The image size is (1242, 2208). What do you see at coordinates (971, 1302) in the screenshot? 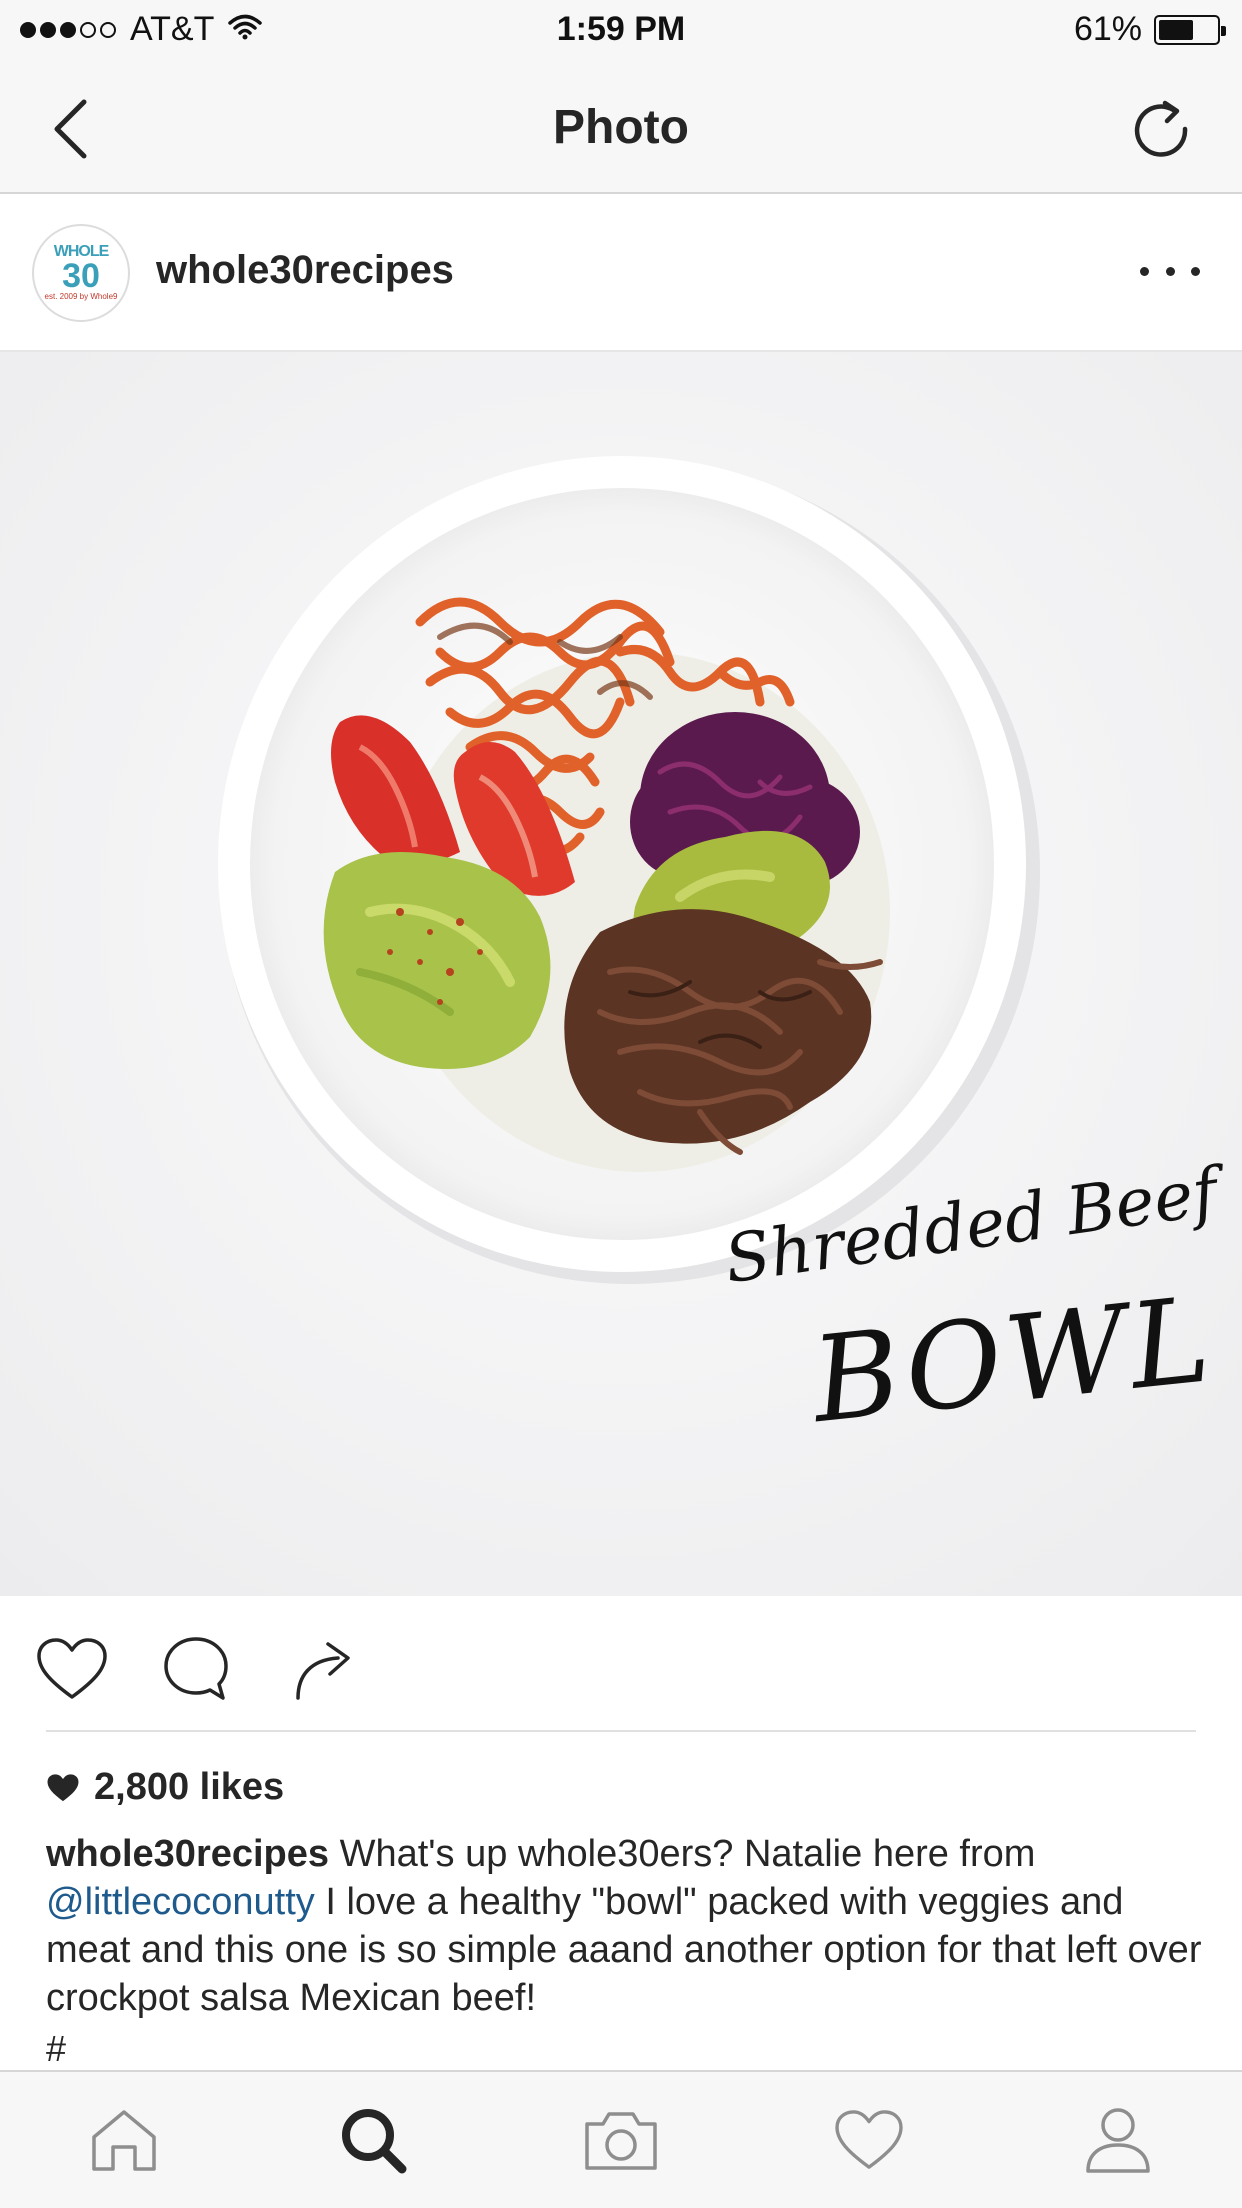
I see `photo-overlay-text: Shredded Beef BOWL` at bounding box center [971, 1302].